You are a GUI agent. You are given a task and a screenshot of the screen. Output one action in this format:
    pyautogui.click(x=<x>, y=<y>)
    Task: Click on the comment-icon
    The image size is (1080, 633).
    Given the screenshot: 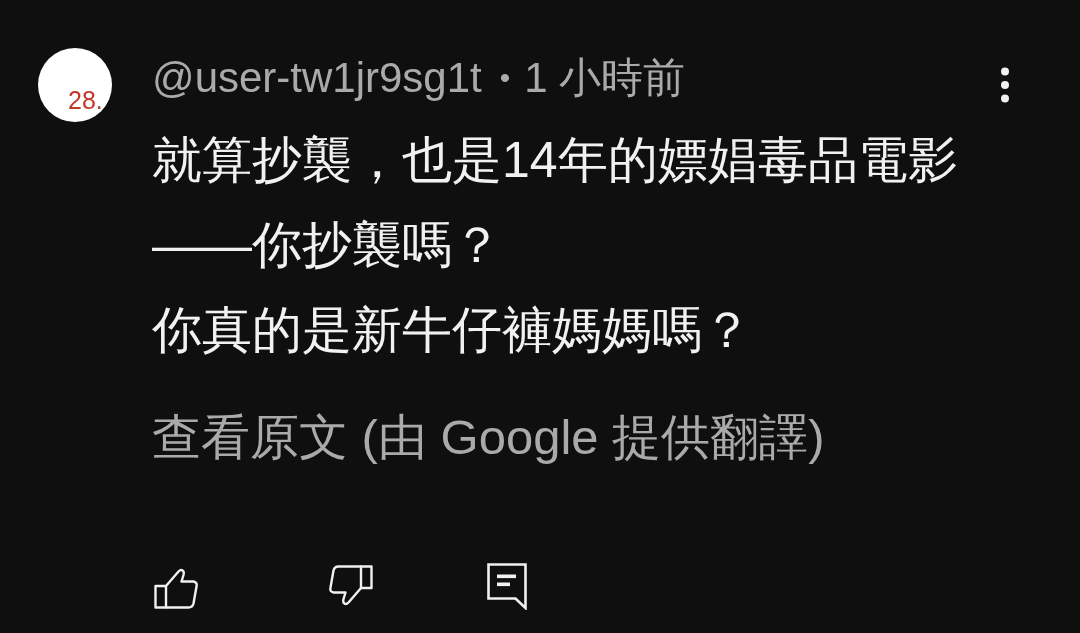 What is the action you would take?
    pyautogui.click(x=507, y=586)
    